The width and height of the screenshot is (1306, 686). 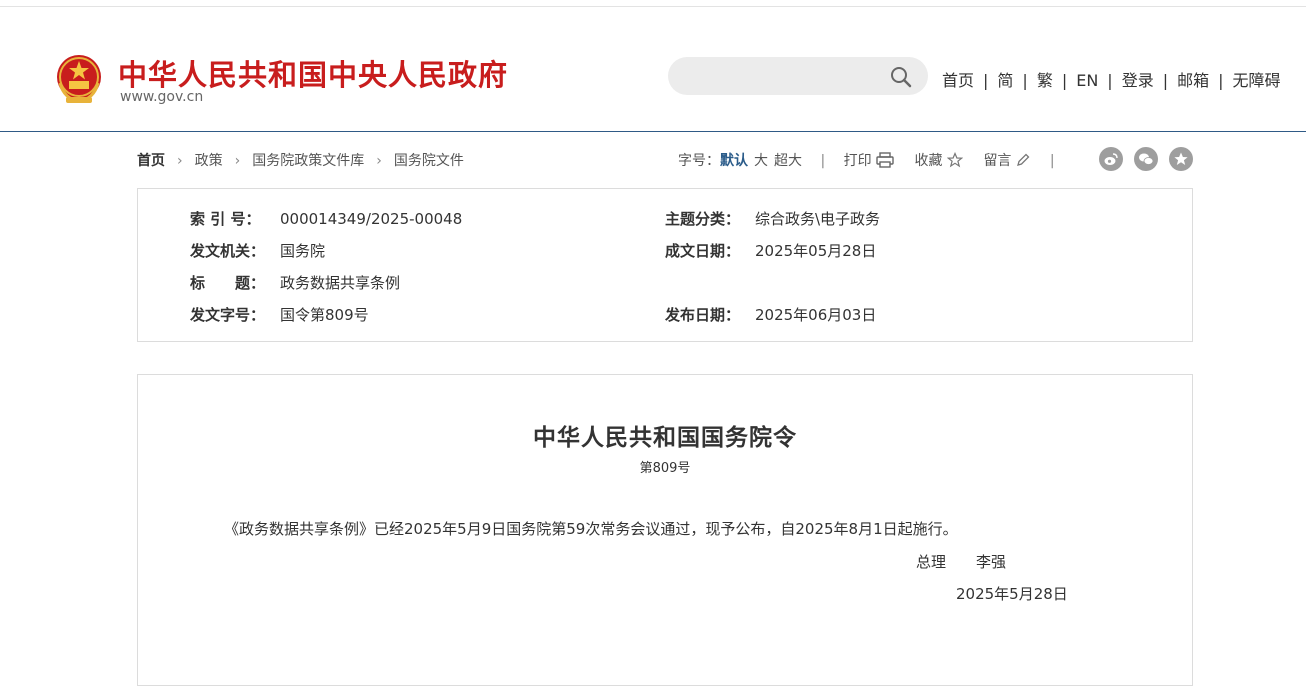 What do you see at coordinates (1138, 80) in the screenshot?
I see `nav-login-link: 登录` at bounding box center [1138, 80].